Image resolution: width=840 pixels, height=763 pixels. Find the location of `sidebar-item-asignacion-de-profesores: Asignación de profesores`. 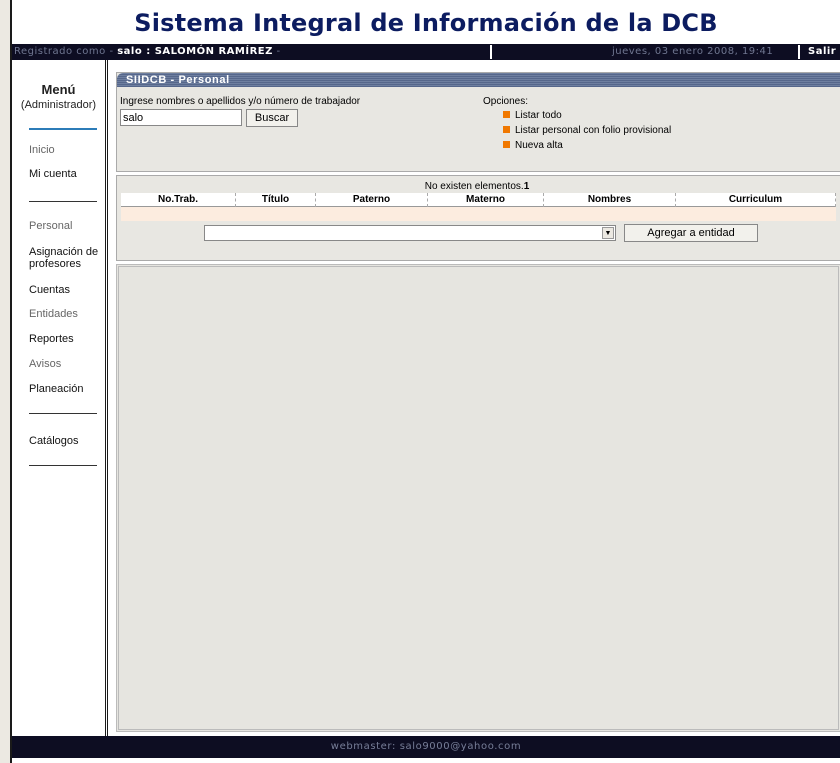

sidebar-item-asignacion-de-profesores: Asignación de profesores is located at coordinates (68, 258).